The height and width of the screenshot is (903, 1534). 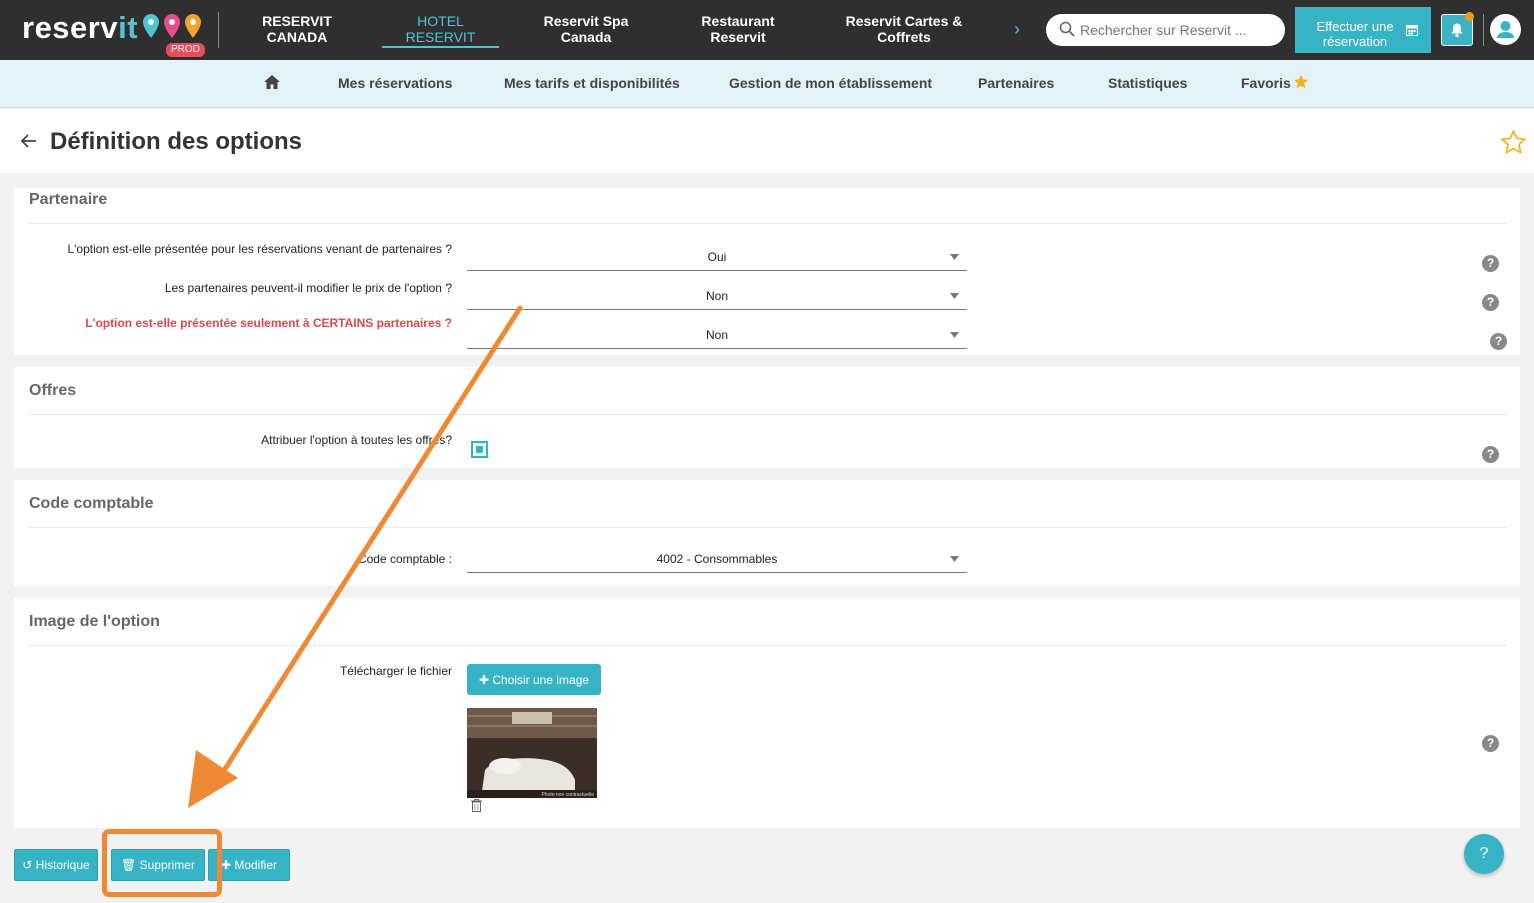 What do you see at coordinates (162, 863) in the screenshot?
I see `annotation-highlight-box` at bounding box center [162, 863].